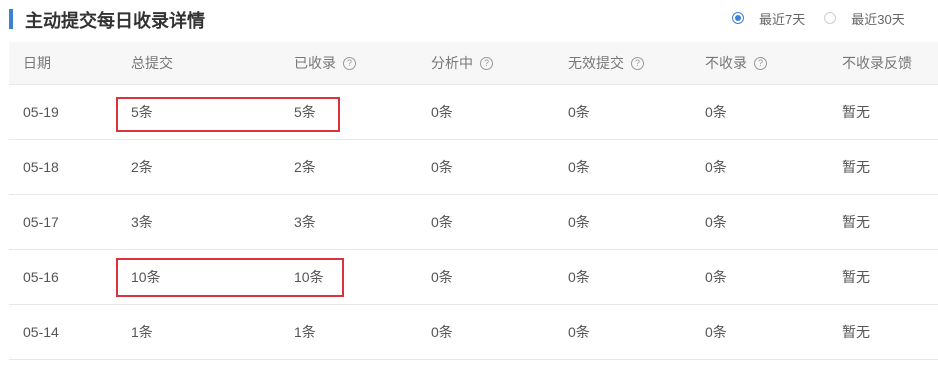  What do you see at coordinates (473, 112) in the screenshot?
I see `table-row: 05-19 5条 5条 0条 0条 0条 暂无` at bounding box center [473, 112].